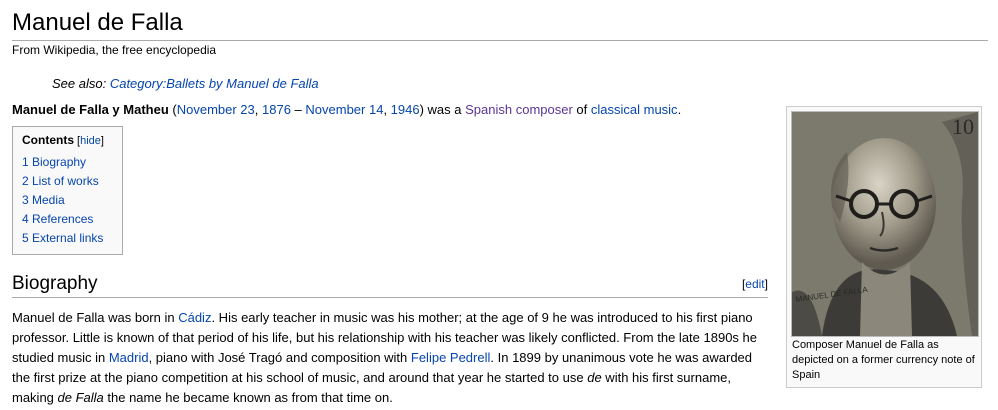 The width and height of the screenshot is (998, 410). Describe the element at coordinates (90, 141) in the screenshot. I see `toc-hide-link: hide` at that location.